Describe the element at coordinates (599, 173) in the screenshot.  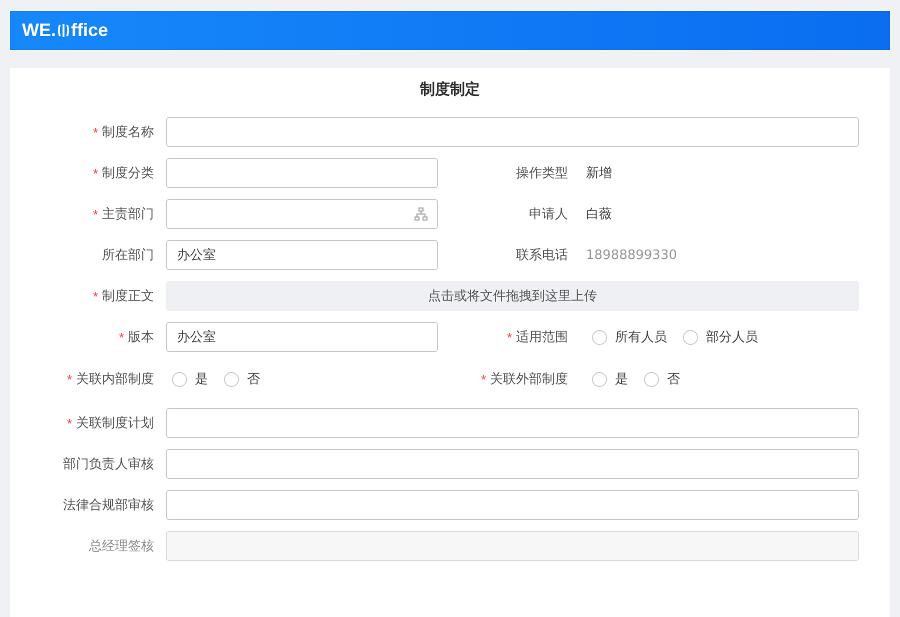
I see `field-value: 新增` at that location.